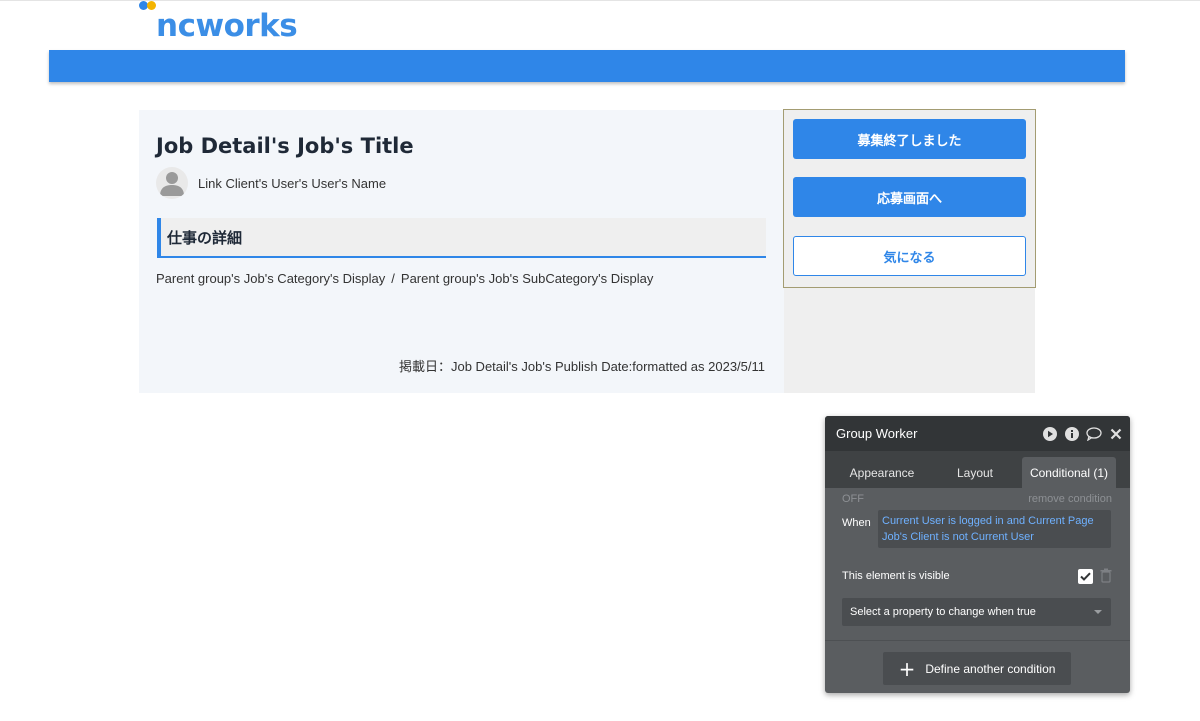 The height and width of the screenshot is (721, 1200). I want to click on visible-property-label: This element is visible, so click(896, 576).